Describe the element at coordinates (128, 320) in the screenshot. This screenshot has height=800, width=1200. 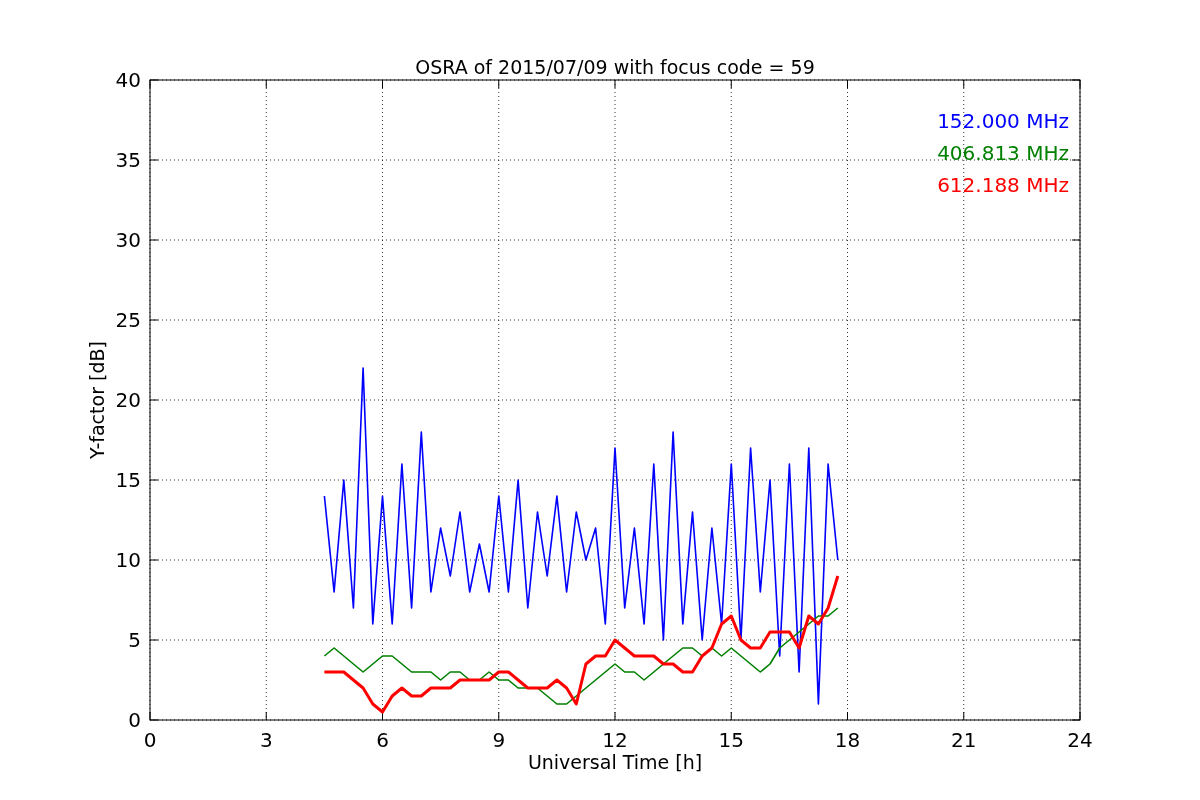
I see `y-tick-label: 25` at that location.